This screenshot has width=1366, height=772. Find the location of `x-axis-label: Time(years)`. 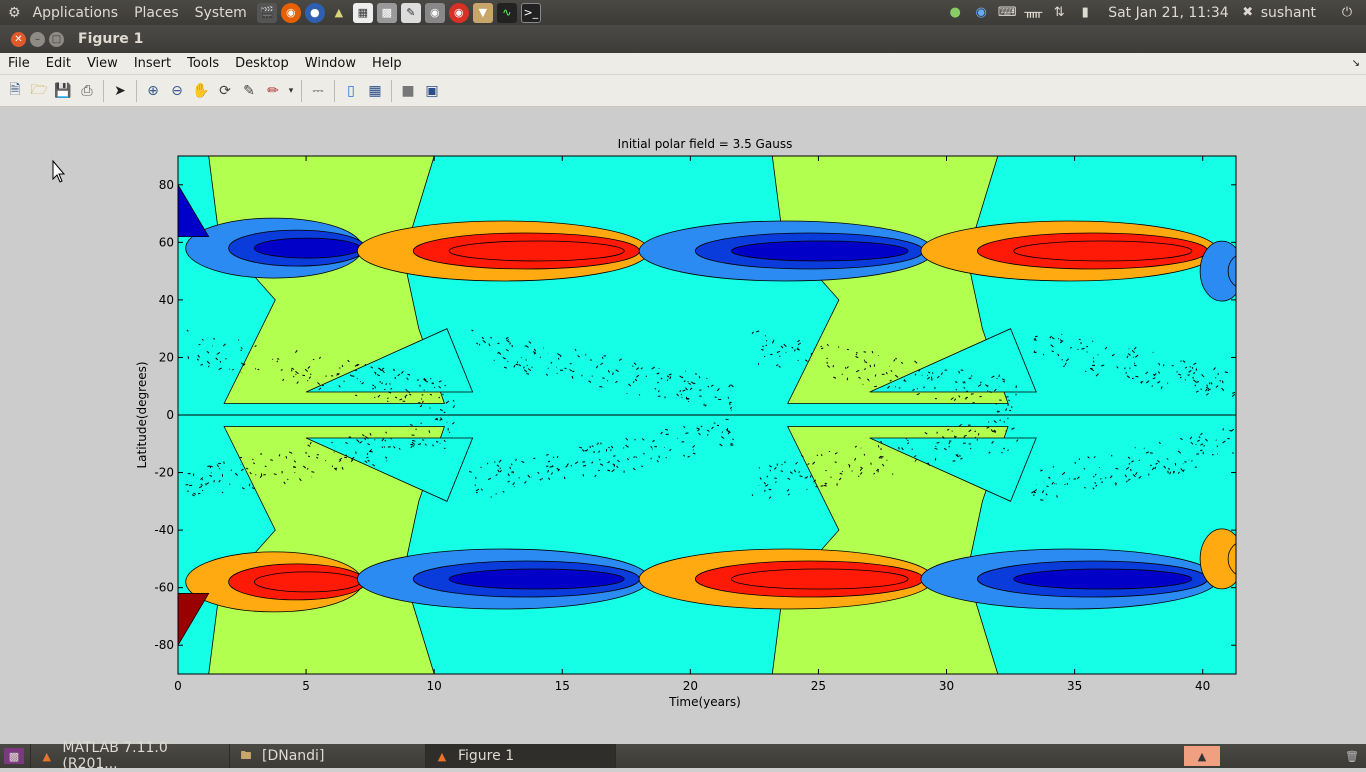

x-axis-label: Time(years) is located at coordinates (704, 702).